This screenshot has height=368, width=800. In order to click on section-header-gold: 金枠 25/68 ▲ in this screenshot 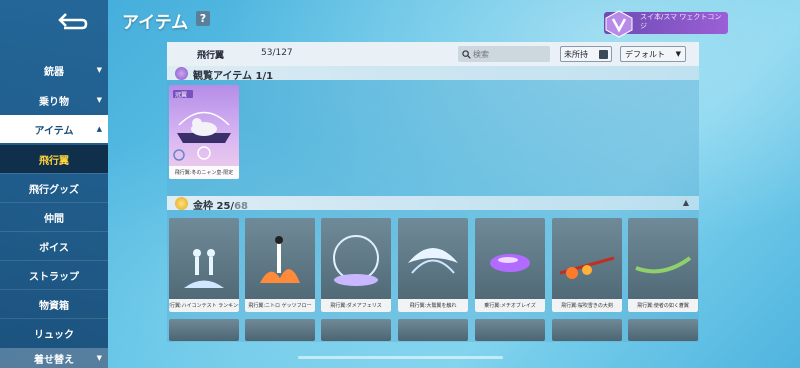, I will do `click(433, 204)`.